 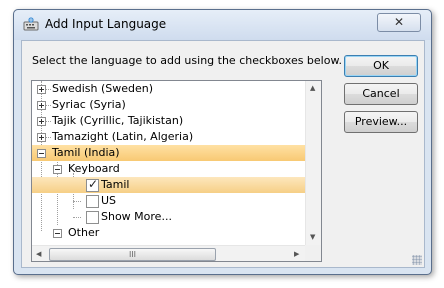 I want to click on tree-item-tamazight: Tamazight (Latin, Algeria), so click(x=168, y=137).